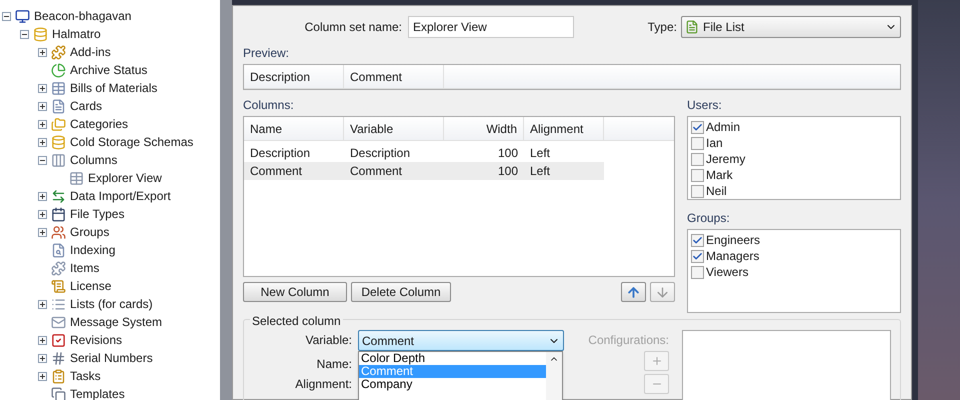  Describe the element at coordinates (705, 105) in the screenshot. I see `section-label: Users:` at that location.